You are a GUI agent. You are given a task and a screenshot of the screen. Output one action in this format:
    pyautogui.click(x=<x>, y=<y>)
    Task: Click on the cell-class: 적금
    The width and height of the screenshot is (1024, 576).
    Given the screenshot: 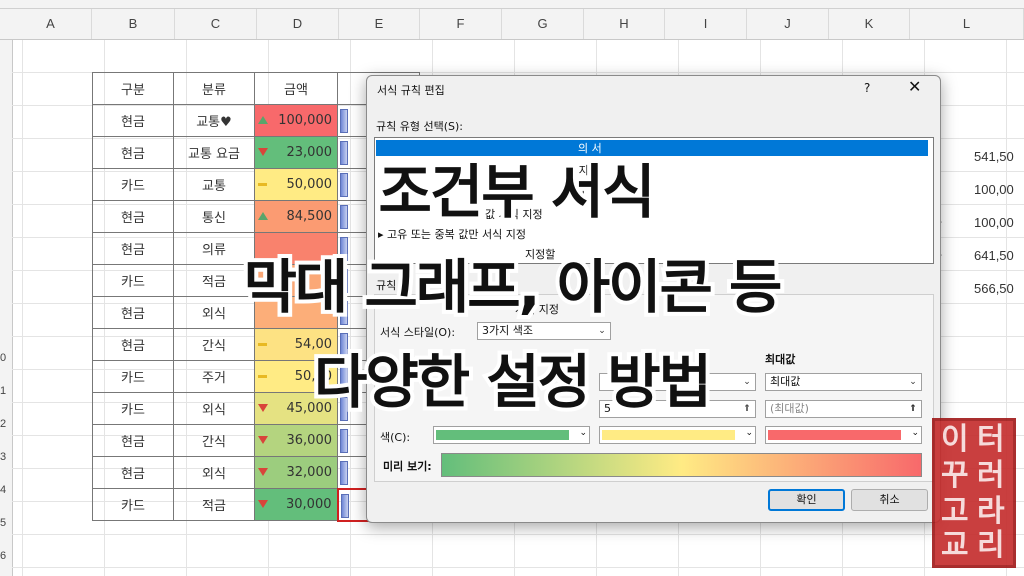 What is the action you would take?
    pyautogui.click(x=214, y=504)
    